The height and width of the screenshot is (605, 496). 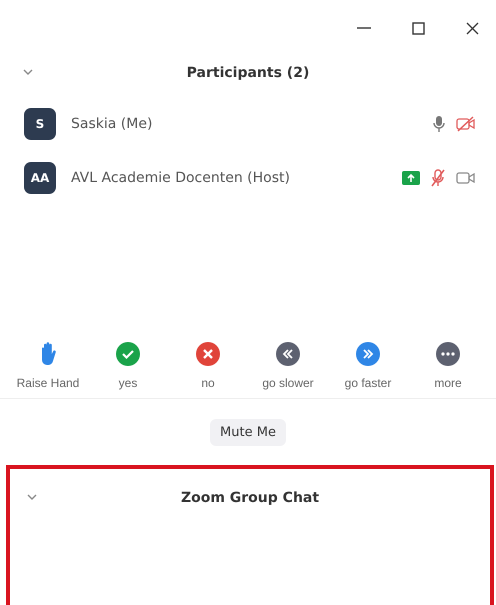 I want to click on participant-name: AVL Academie Docenten (Host), so click(x=181, y=178).